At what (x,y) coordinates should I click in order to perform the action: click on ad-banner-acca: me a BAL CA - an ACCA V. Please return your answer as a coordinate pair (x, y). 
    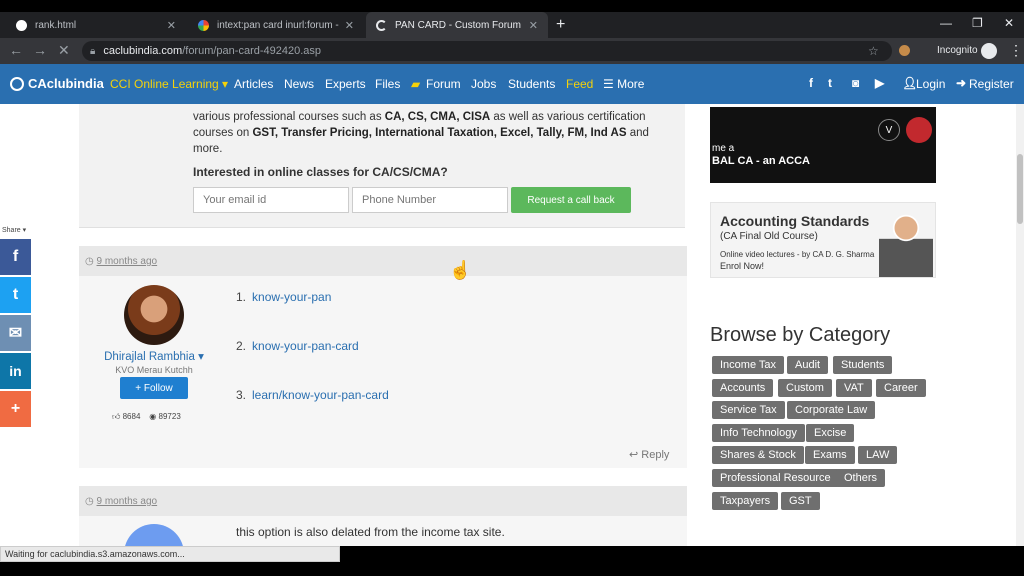
    Looking at the image, I should click on (823, 145).